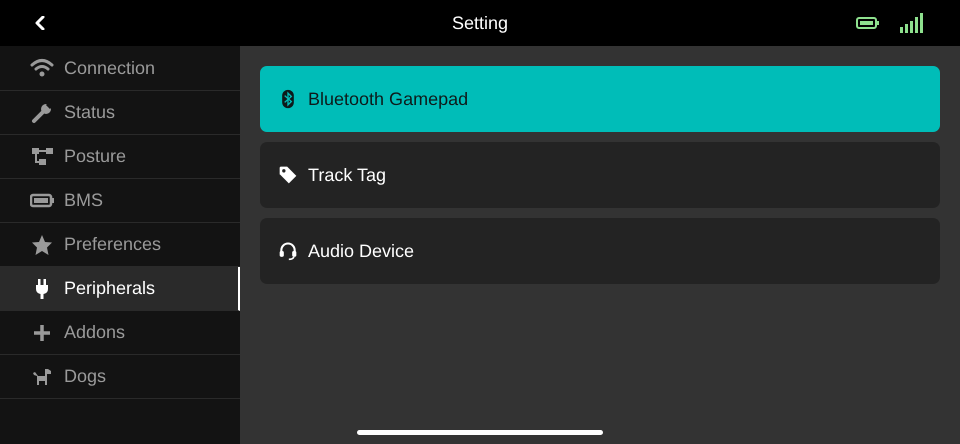 Image resolution: width=960 pixels, height=444 pixels. What do you see at coordinates (600, 175) in the screenshot?
I see `device-card: Track Tag` at bounding box center [600, 175].